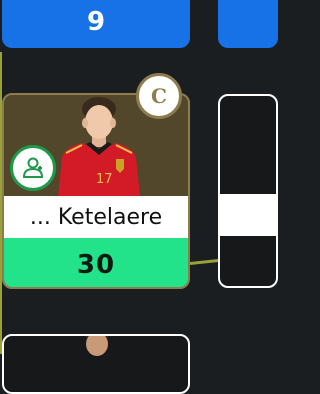 This screenshot has height=394, width=320. I want to click on player-points-bar: 30, so click(96, 262).